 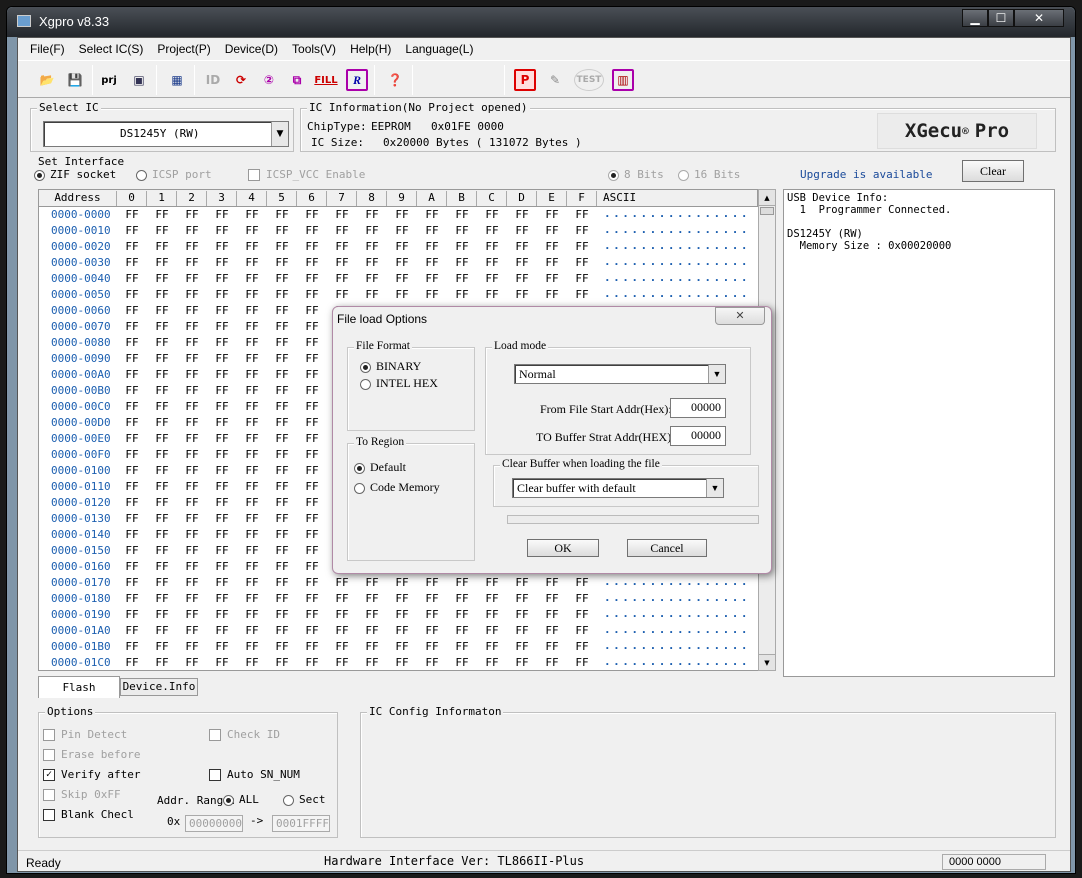 I want to click on read-id-icon: ID, so click(x=213, y=80).